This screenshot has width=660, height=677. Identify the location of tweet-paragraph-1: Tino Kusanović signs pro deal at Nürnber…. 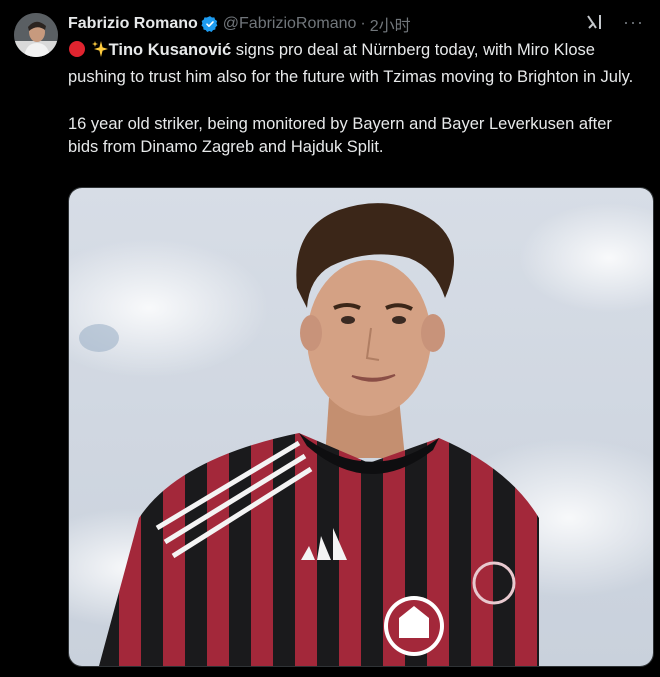
(357, 64).